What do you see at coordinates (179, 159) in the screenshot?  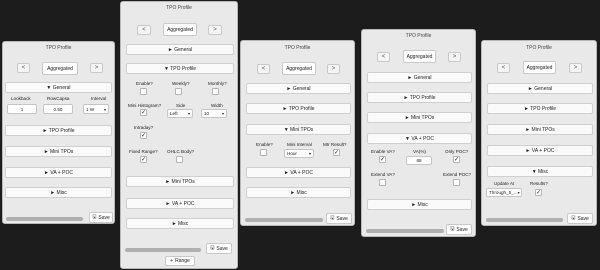 I see `ohlc-body-checkbox` at bounding box center [179, 159].